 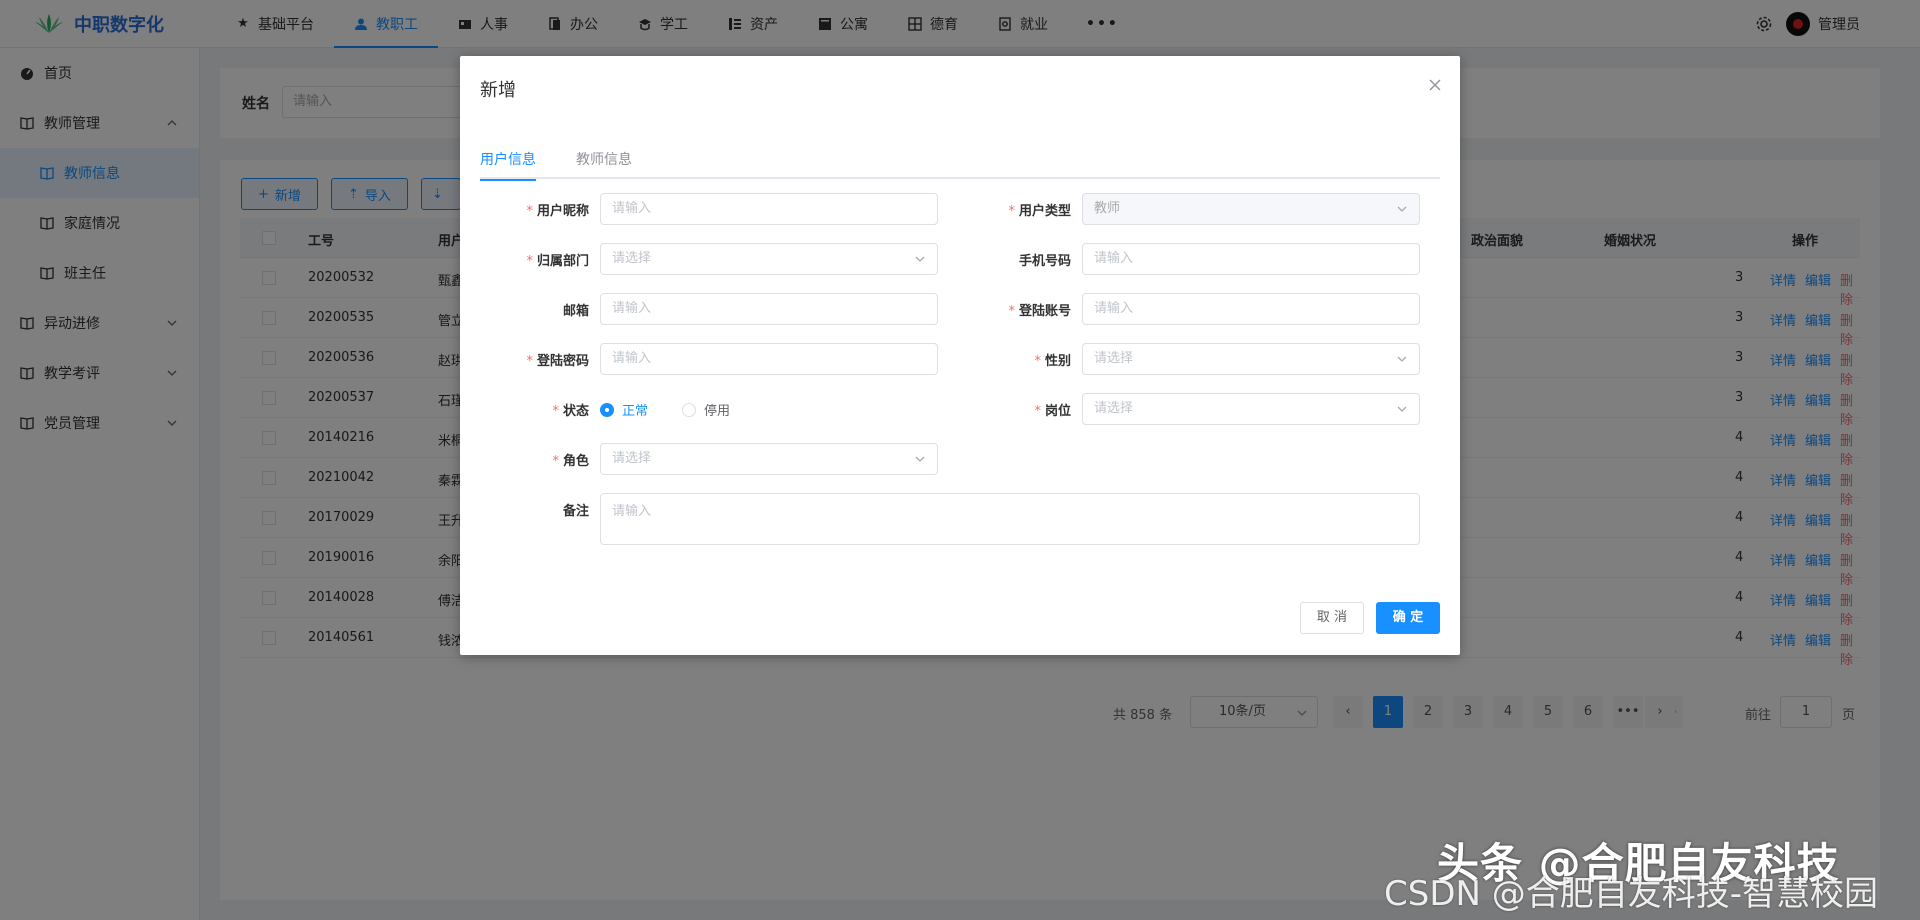 What do you see at coordinates (604, 164) in the screenshot?
I see `tab-teacher-info: 教师信息` at bounding box center [604, 164].